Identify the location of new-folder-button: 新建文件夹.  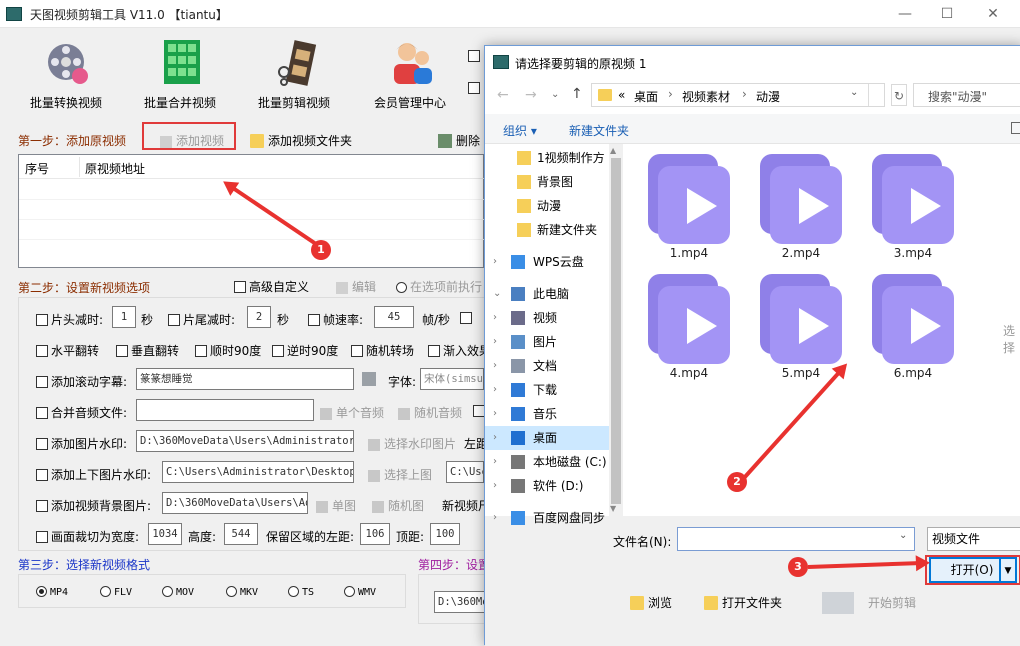
(599, 130).